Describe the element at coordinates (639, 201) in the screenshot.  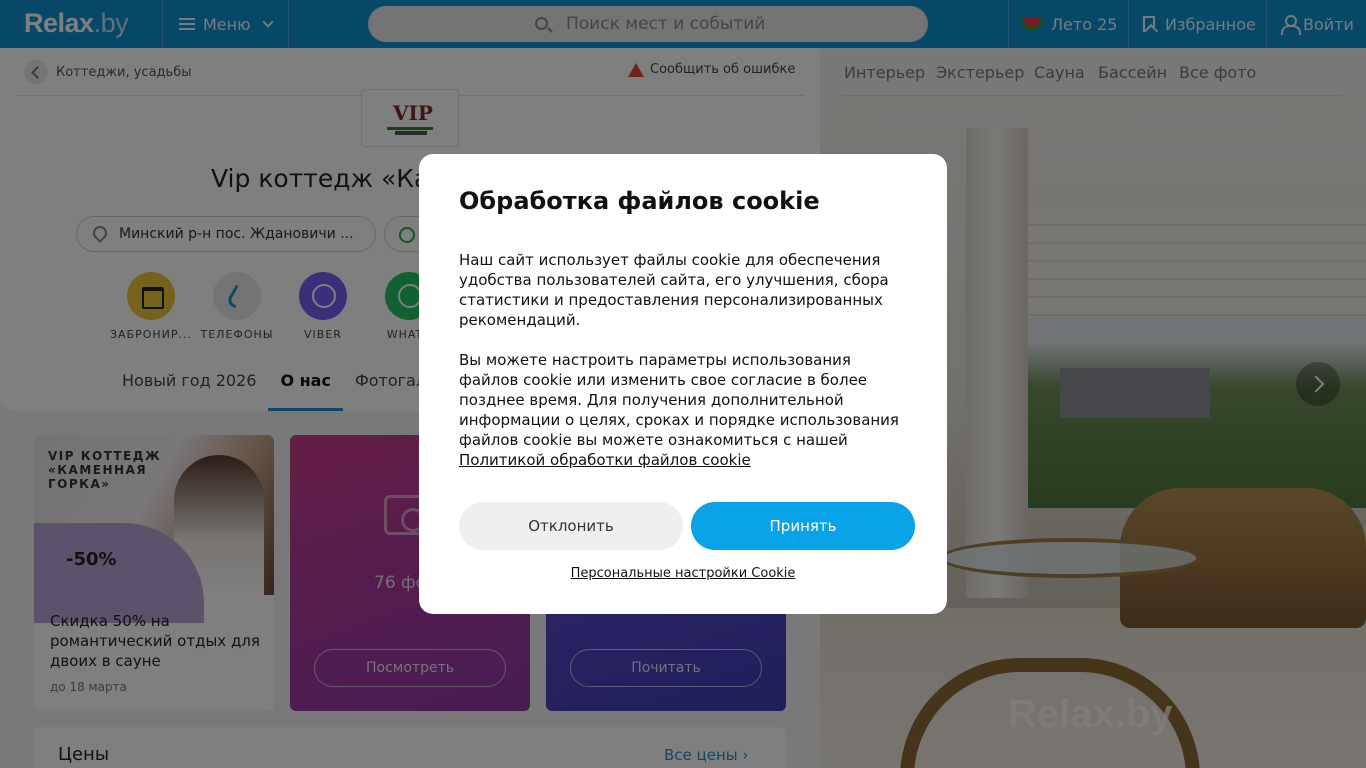
I see `cookie-dialog-title: Обработка файлов cookie` at that location.